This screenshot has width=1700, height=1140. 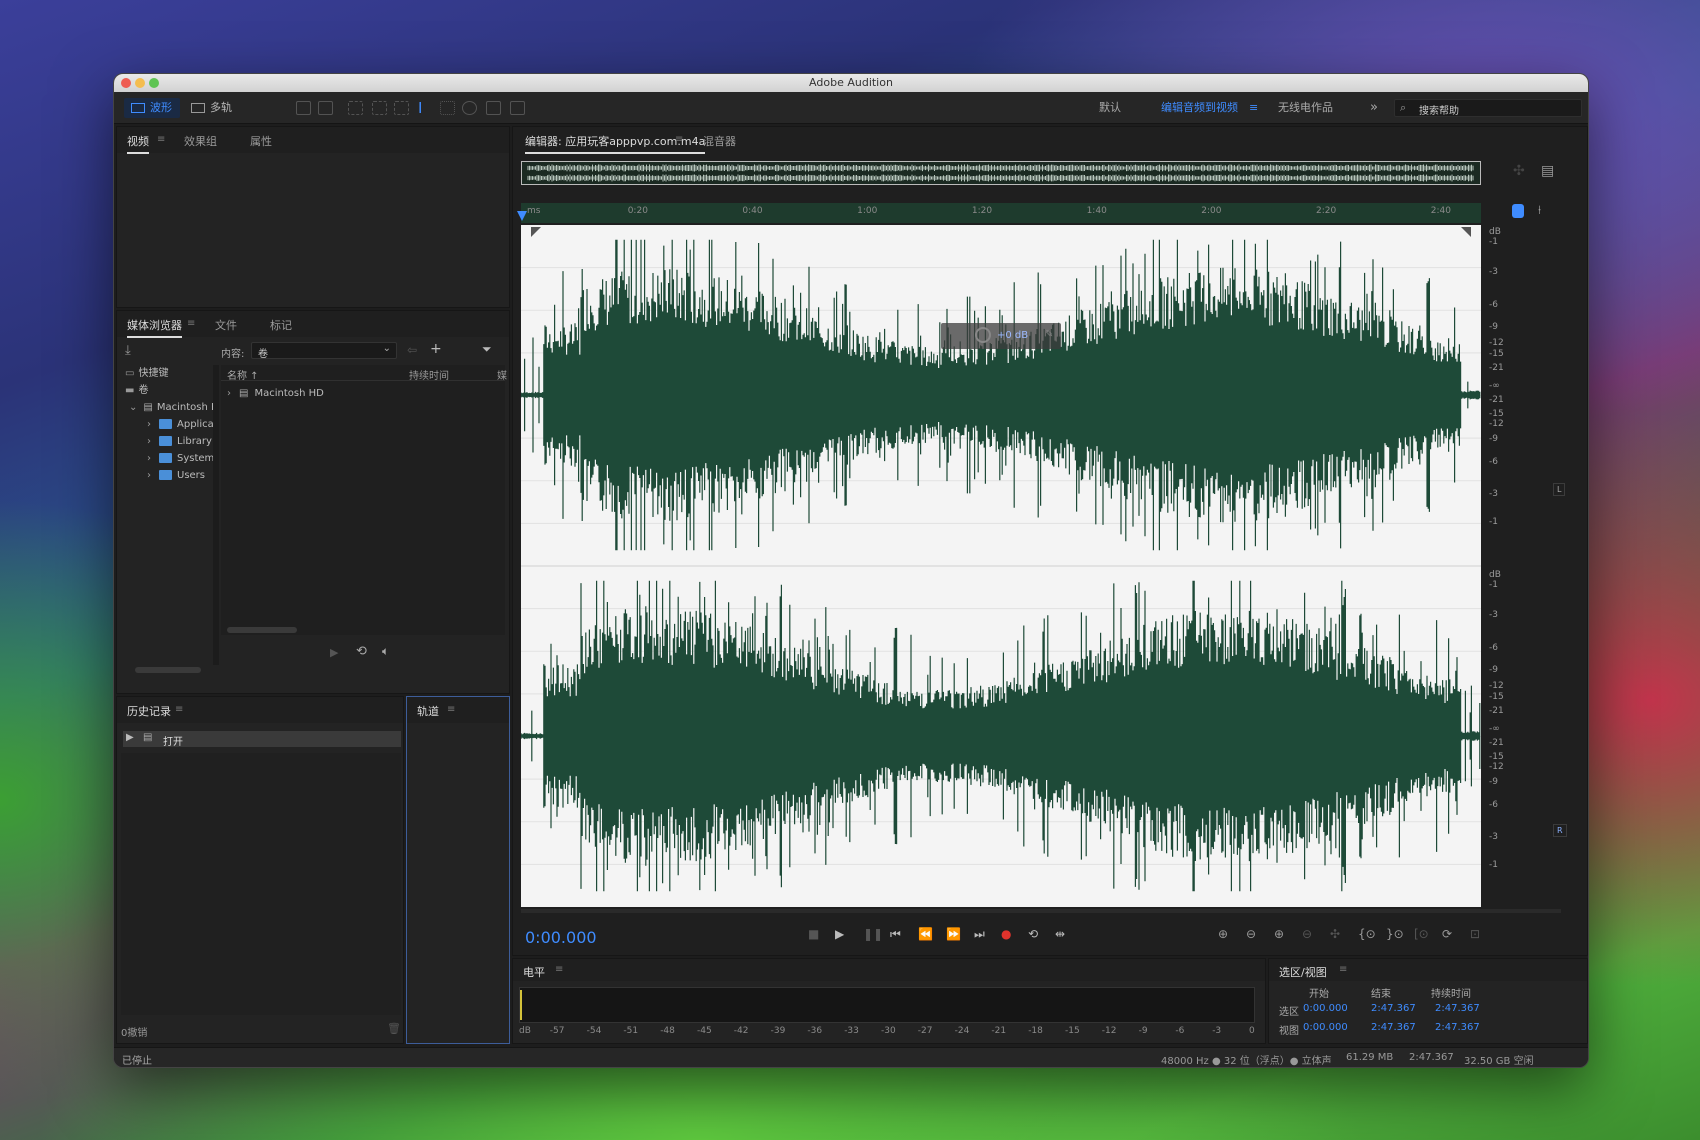 What do you see at coordinates (429, 374) in the screenshot?
I see `column-duration: 持续时间` at bounding box center [429, 374].